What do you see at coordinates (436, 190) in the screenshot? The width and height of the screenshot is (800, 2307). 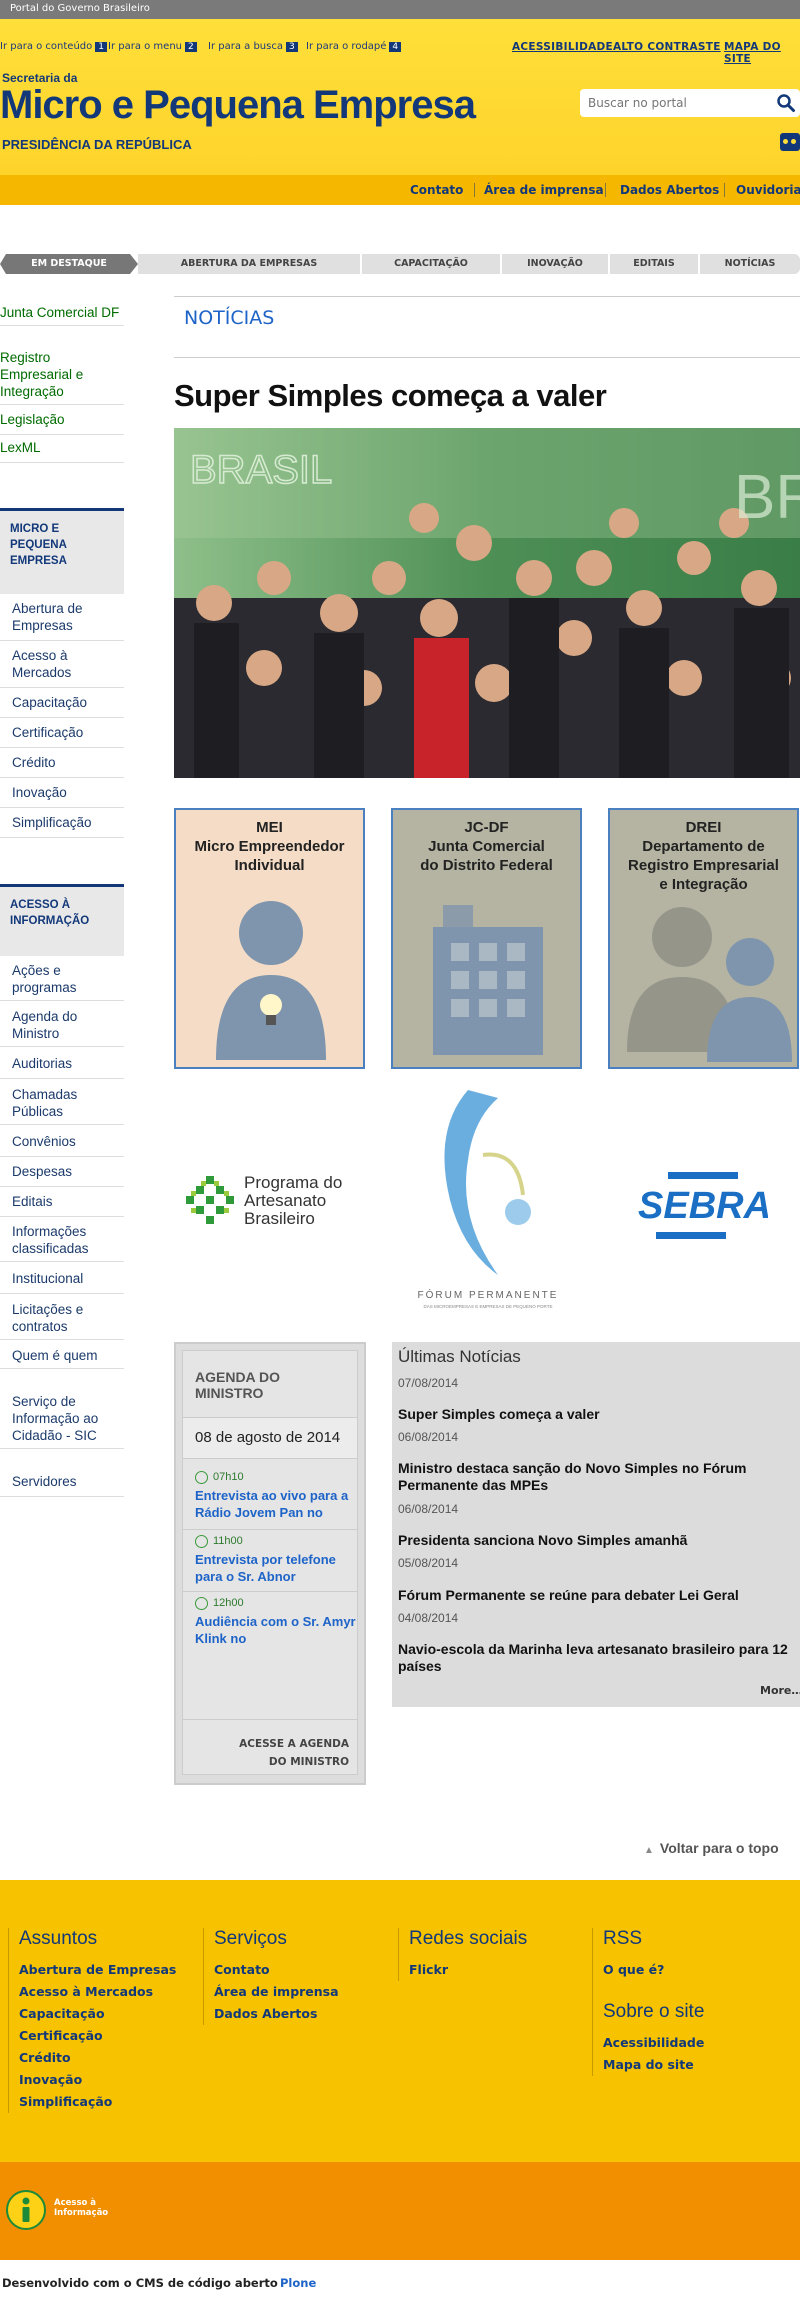 I see `service-link-contato: Contato` at bounding box center [436, 190].